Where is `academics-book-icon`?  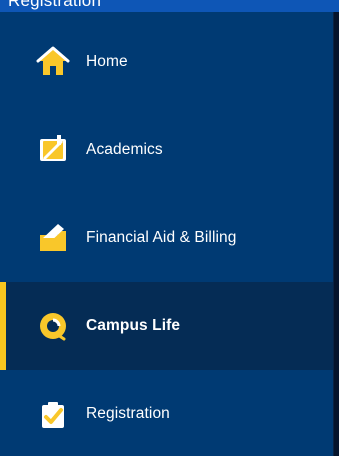
academics-book-icon is located at coordinates (53, 150).